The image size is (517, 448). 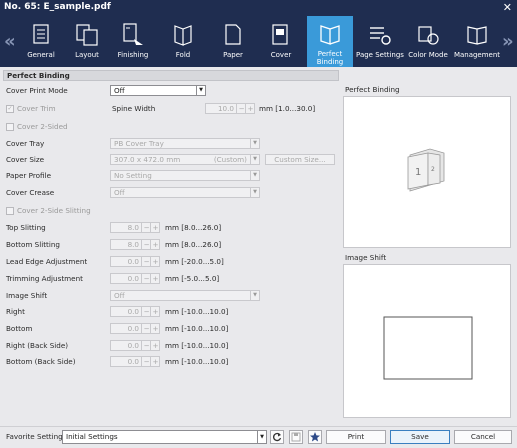 What do you see at coordinates (41, 361) in the screenshot?
I see `bottom-back-label: Bottom (Back Side)` at bounding box center [41, 361].